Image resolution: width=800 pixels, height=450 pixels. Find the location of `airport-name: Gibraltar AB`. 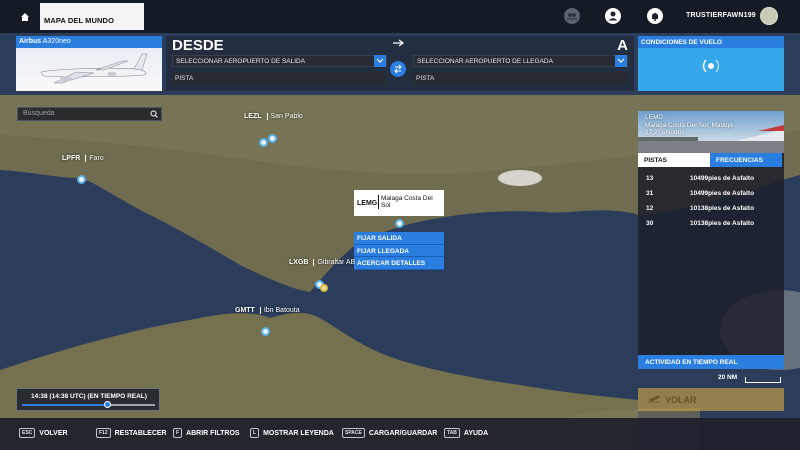

airport-name: Gibraltar AB is located at coordinates (334, 262).